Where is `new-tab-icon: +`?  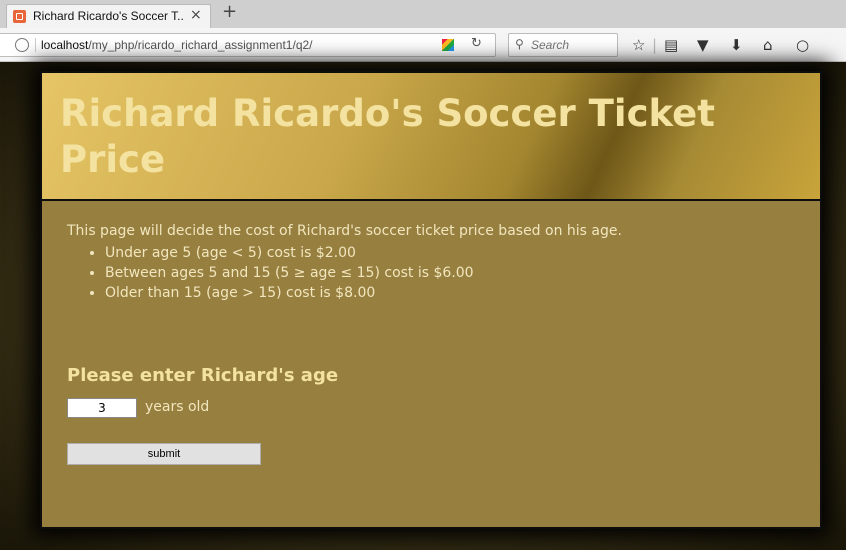 new-tab-icon: + is located at coordinates (229, 12).